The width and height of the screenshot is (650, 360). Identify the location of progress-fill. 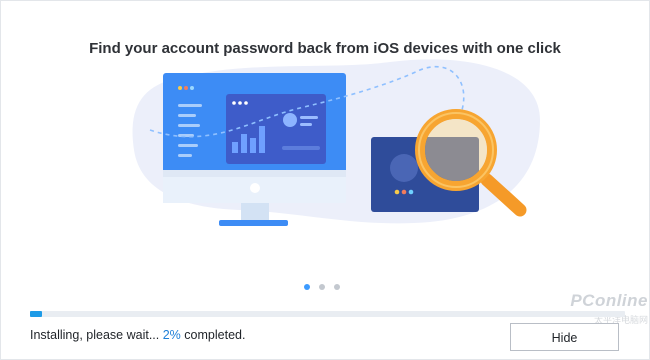
(36, 314).